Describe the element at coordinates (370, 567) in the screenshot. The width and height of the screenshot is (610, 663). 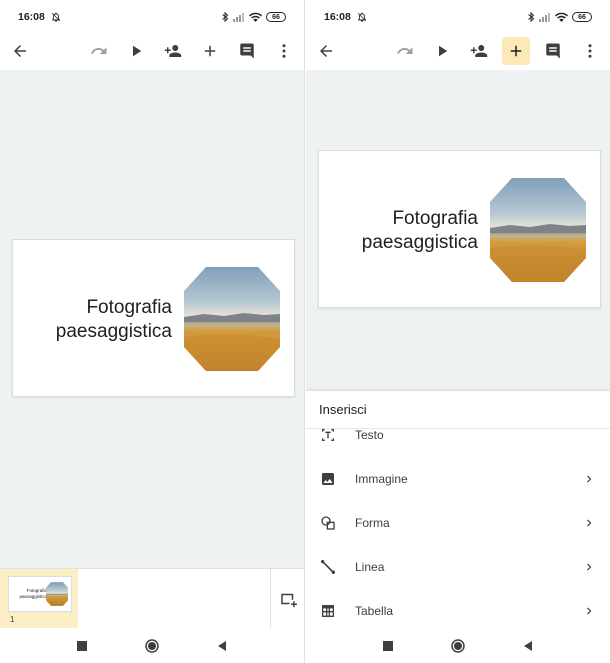
I see `insert-item-label: Linea` at that location.